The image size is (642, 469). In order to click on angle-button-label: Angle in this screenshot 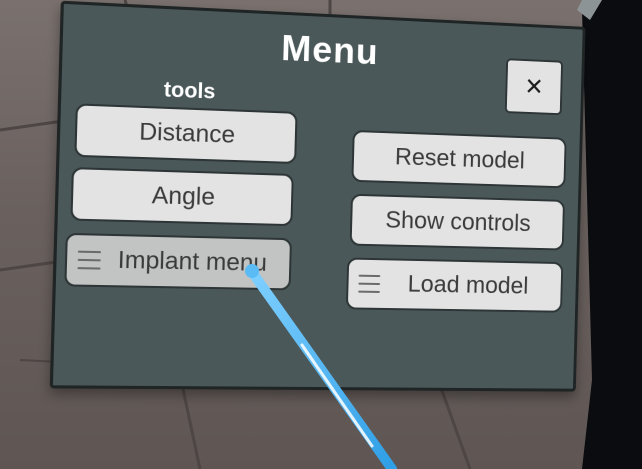, I will do `click(183, 196)`.